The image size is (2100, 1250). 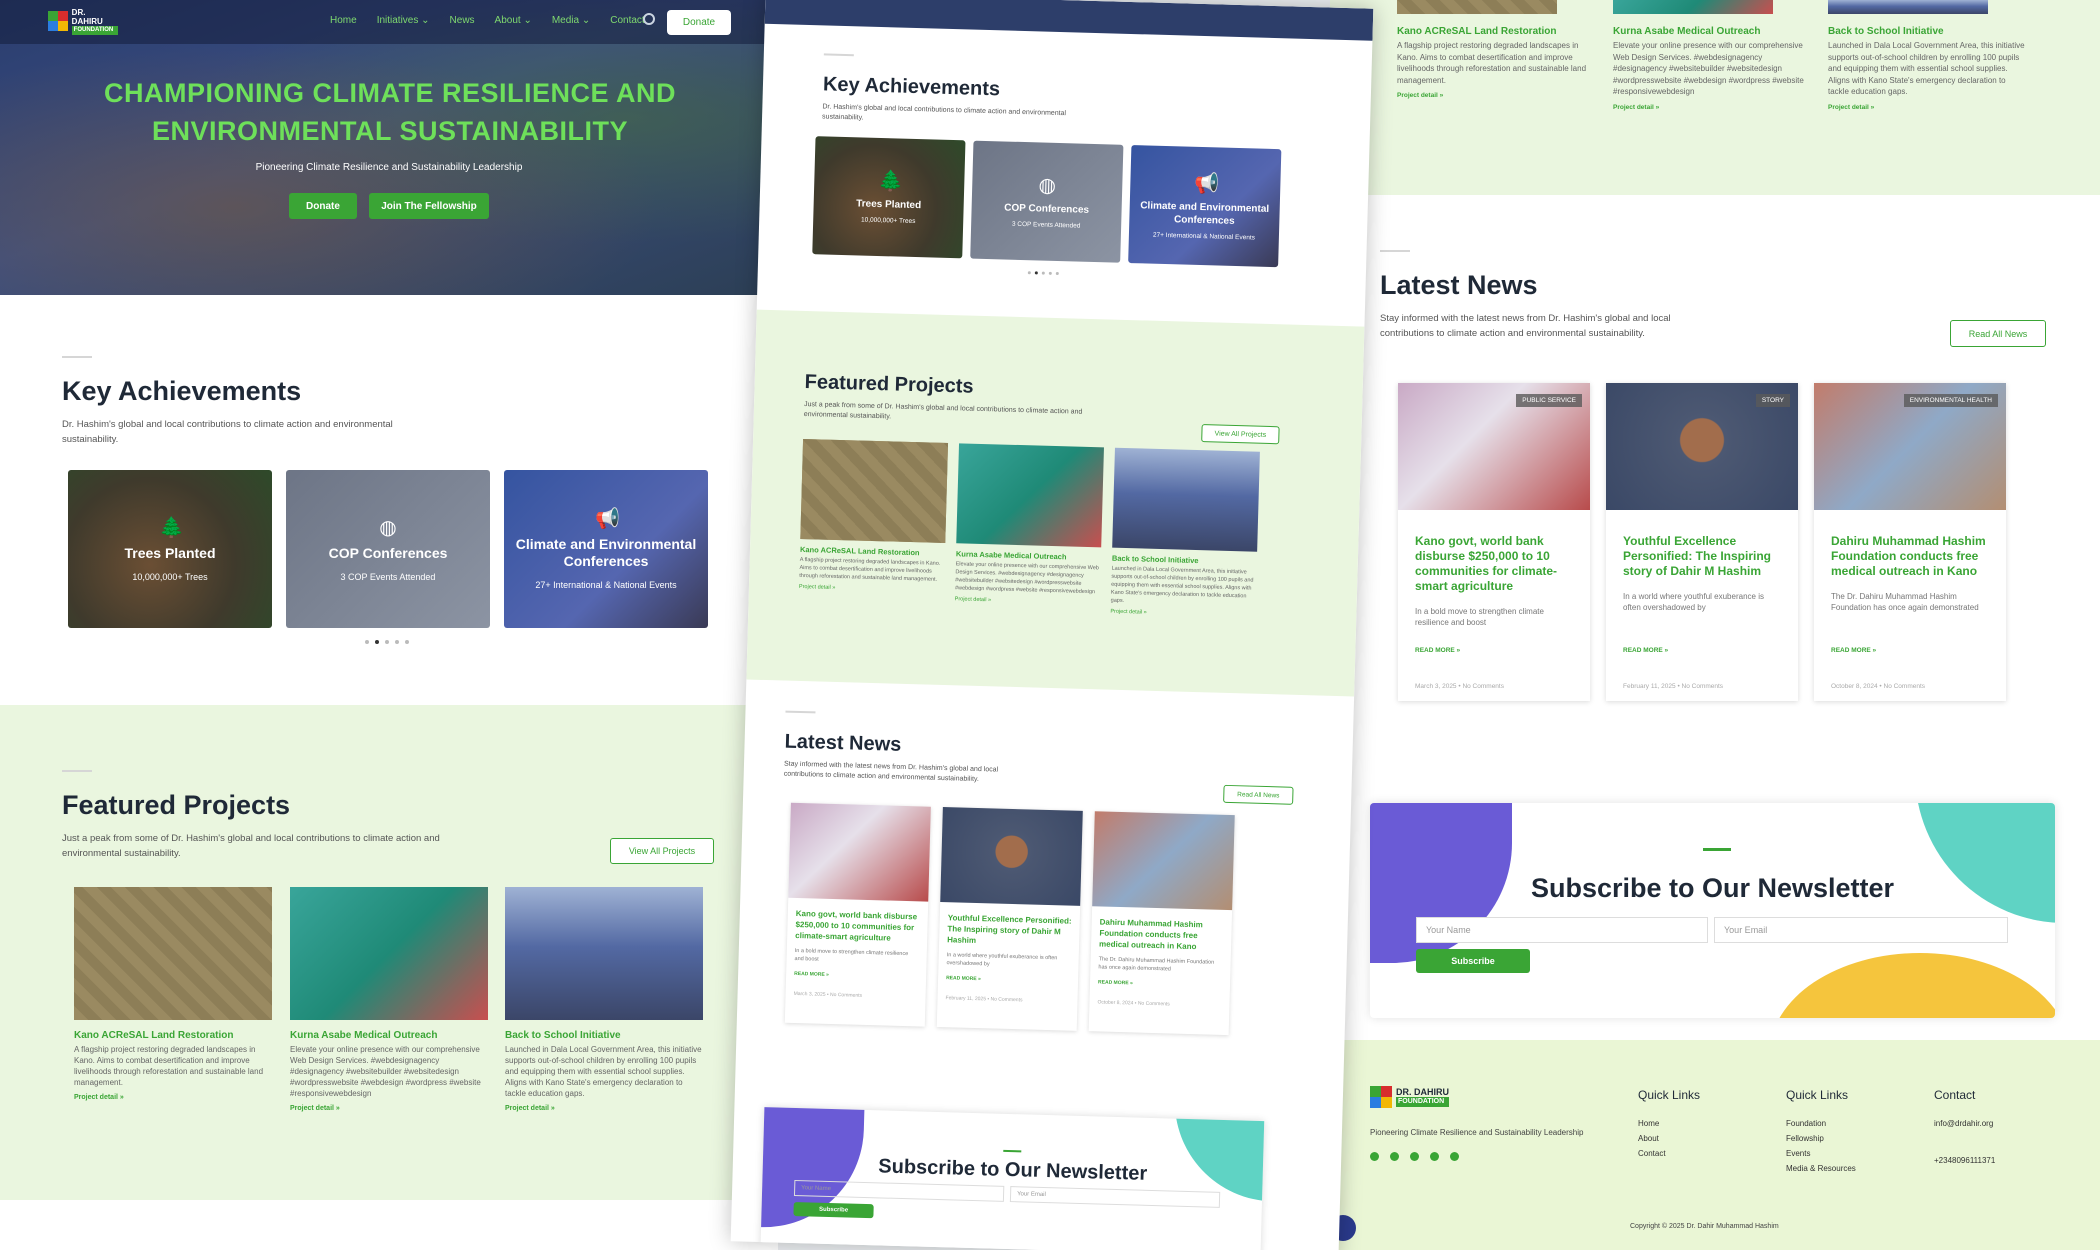 What do you see at coordinates (343, 20) in the screenshot?
I see `nav-home: Home` at bounding box center [343, 20].